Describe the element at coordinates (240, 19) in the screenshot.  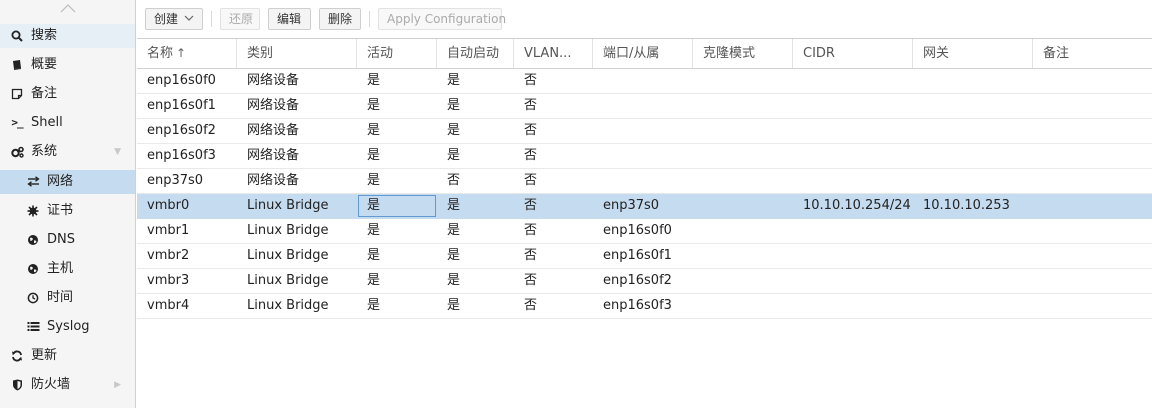
I see `revert-button: 还原` at that location.